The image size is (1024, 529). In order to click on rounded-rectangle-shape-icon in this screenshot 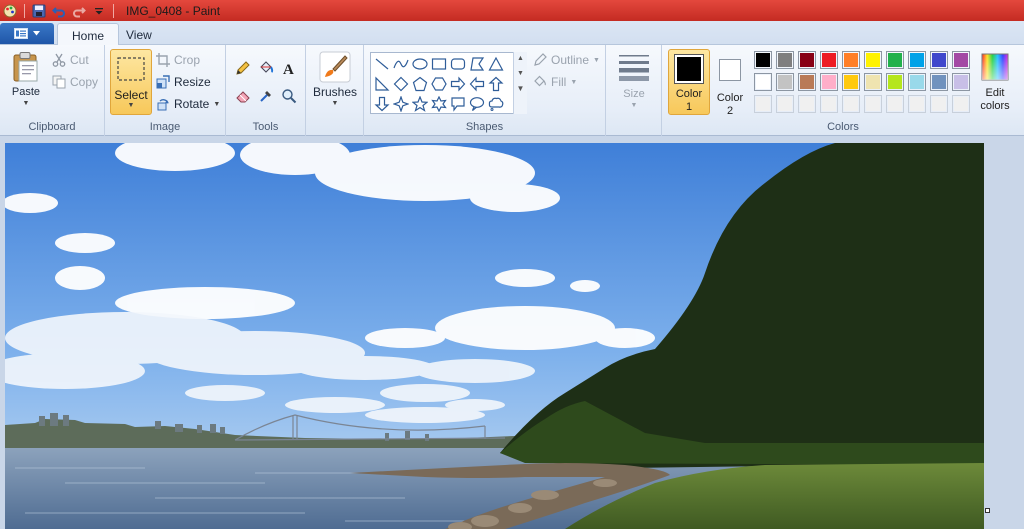, I will do `click(457, 63)`.